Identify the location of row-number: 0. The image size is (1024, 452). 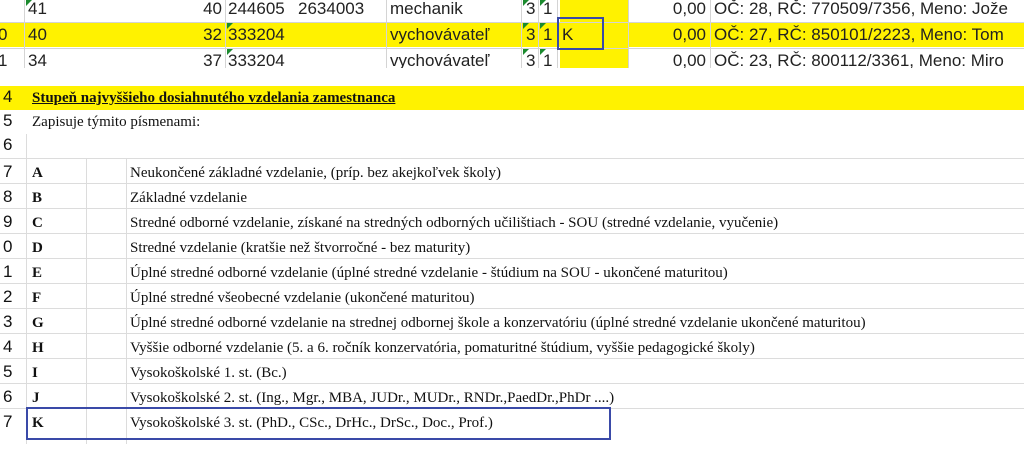
(8, 246).